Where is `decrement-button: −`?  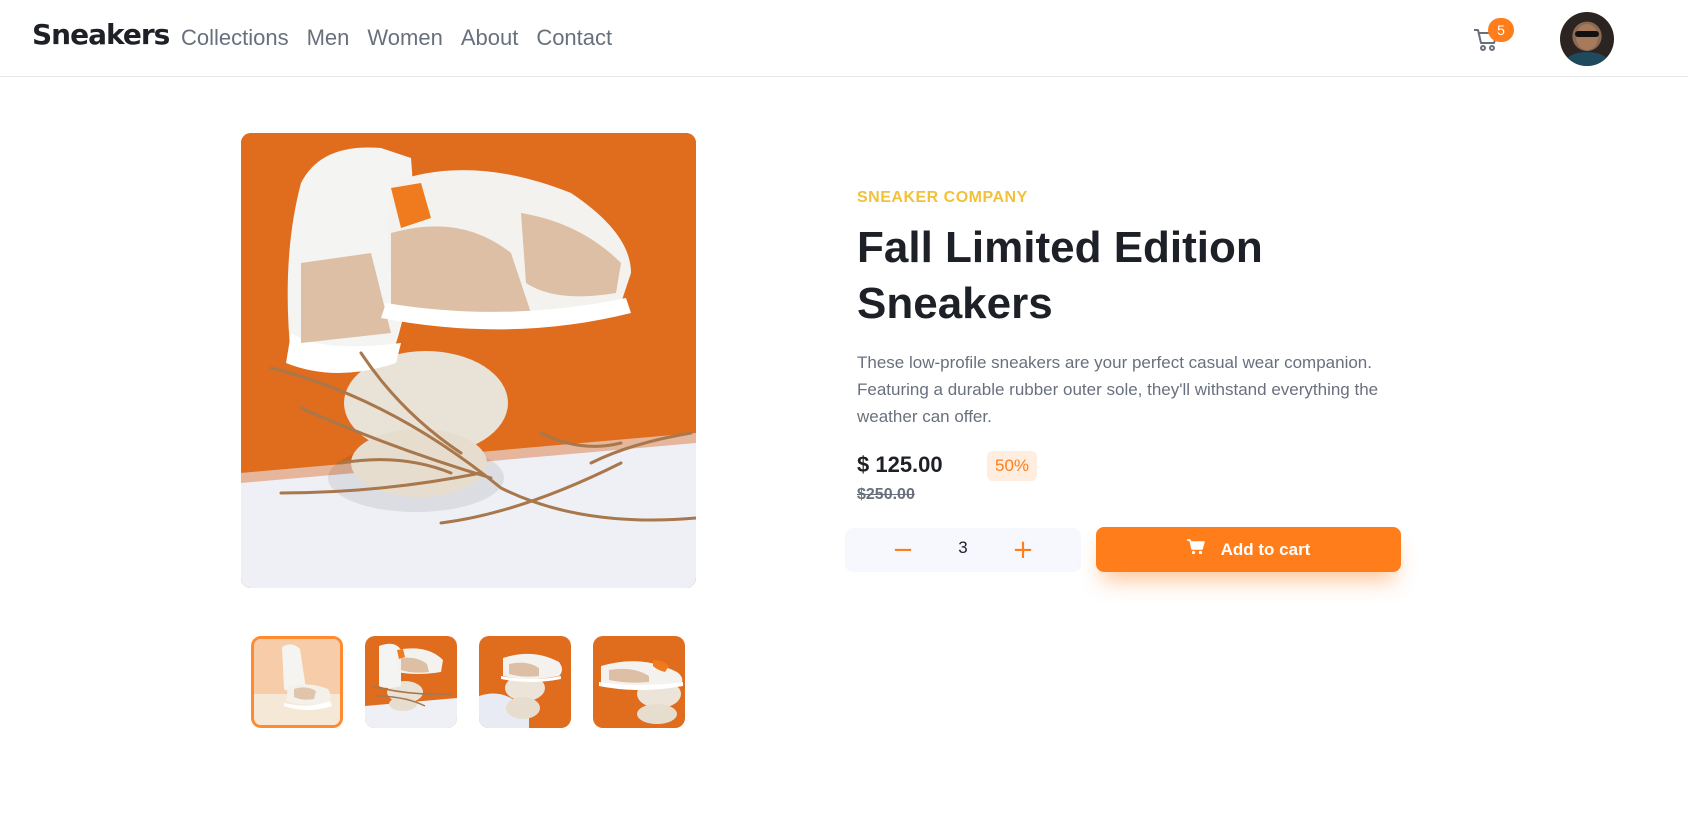 decrement-button: − is located at coordinates (903, 550).